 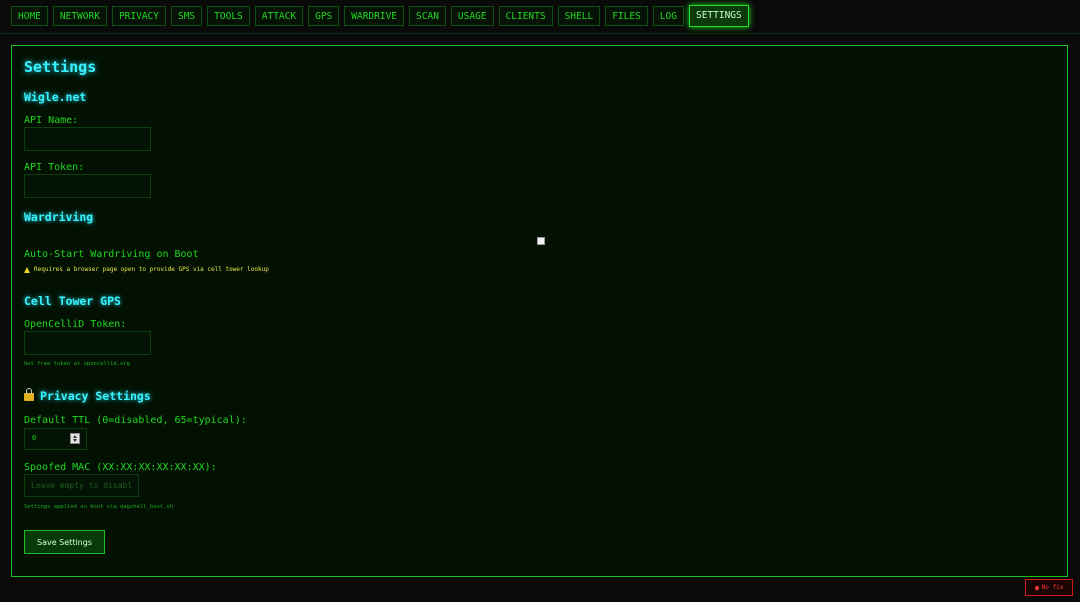 I want to click on opencellid-hint: Get free token at opencellid.org, so click(x=77, y=364).